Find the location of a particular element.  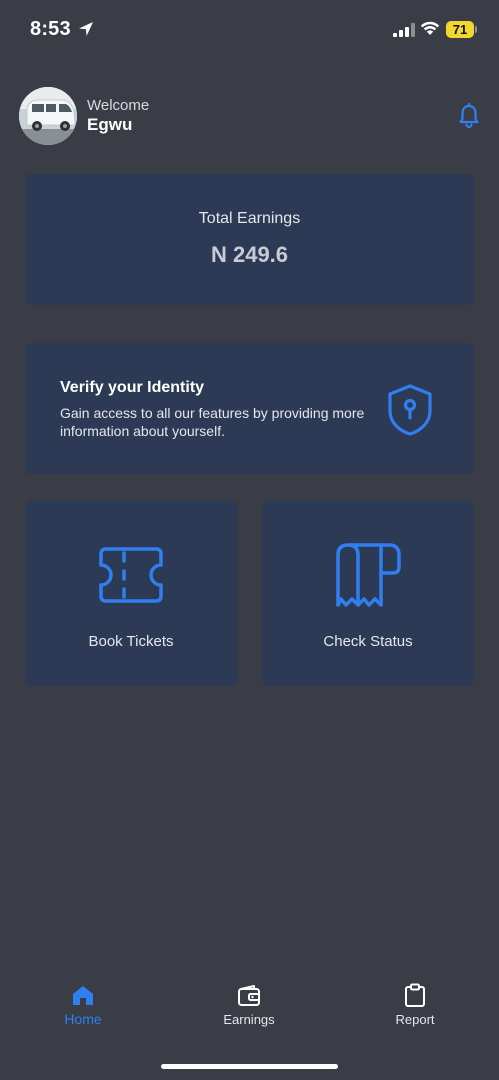

nav-earnings: Earnings is located at coordinates (249, 1005).